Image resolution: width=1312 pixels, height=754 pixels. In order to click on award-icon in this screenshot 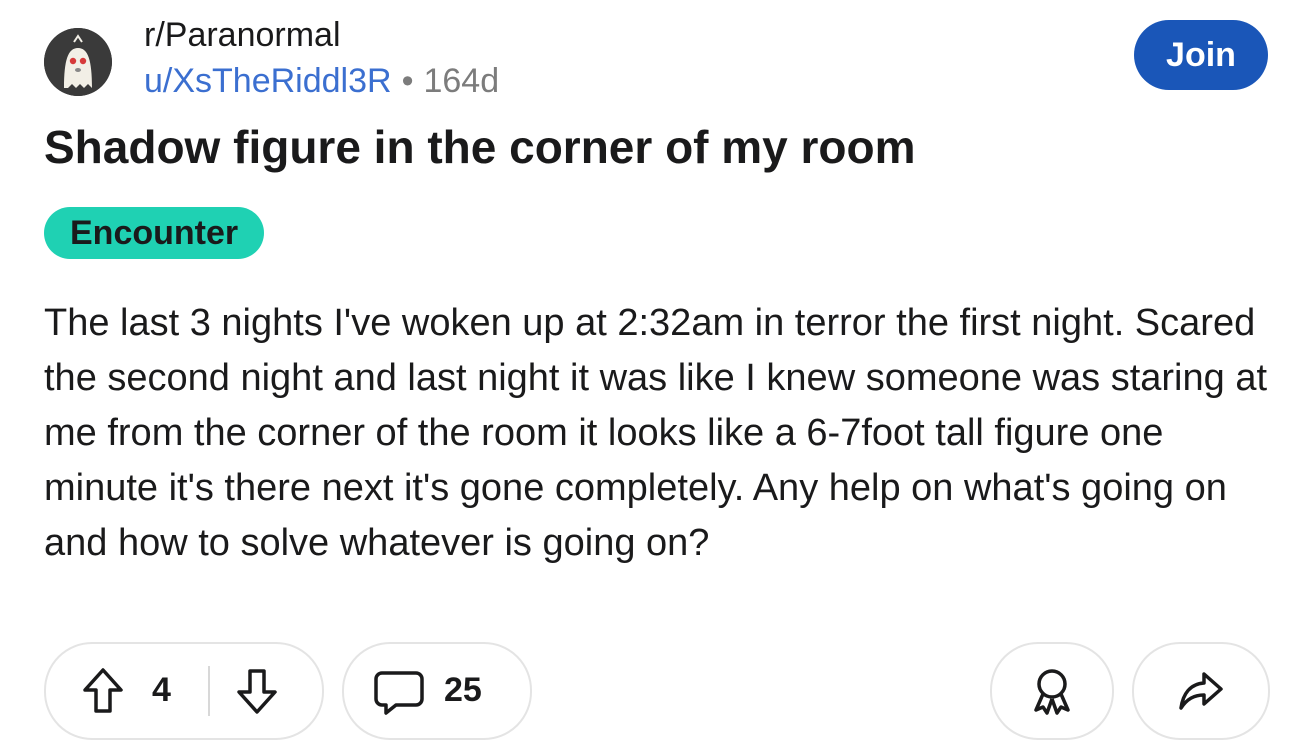, I will do `click(1052, 692)`.